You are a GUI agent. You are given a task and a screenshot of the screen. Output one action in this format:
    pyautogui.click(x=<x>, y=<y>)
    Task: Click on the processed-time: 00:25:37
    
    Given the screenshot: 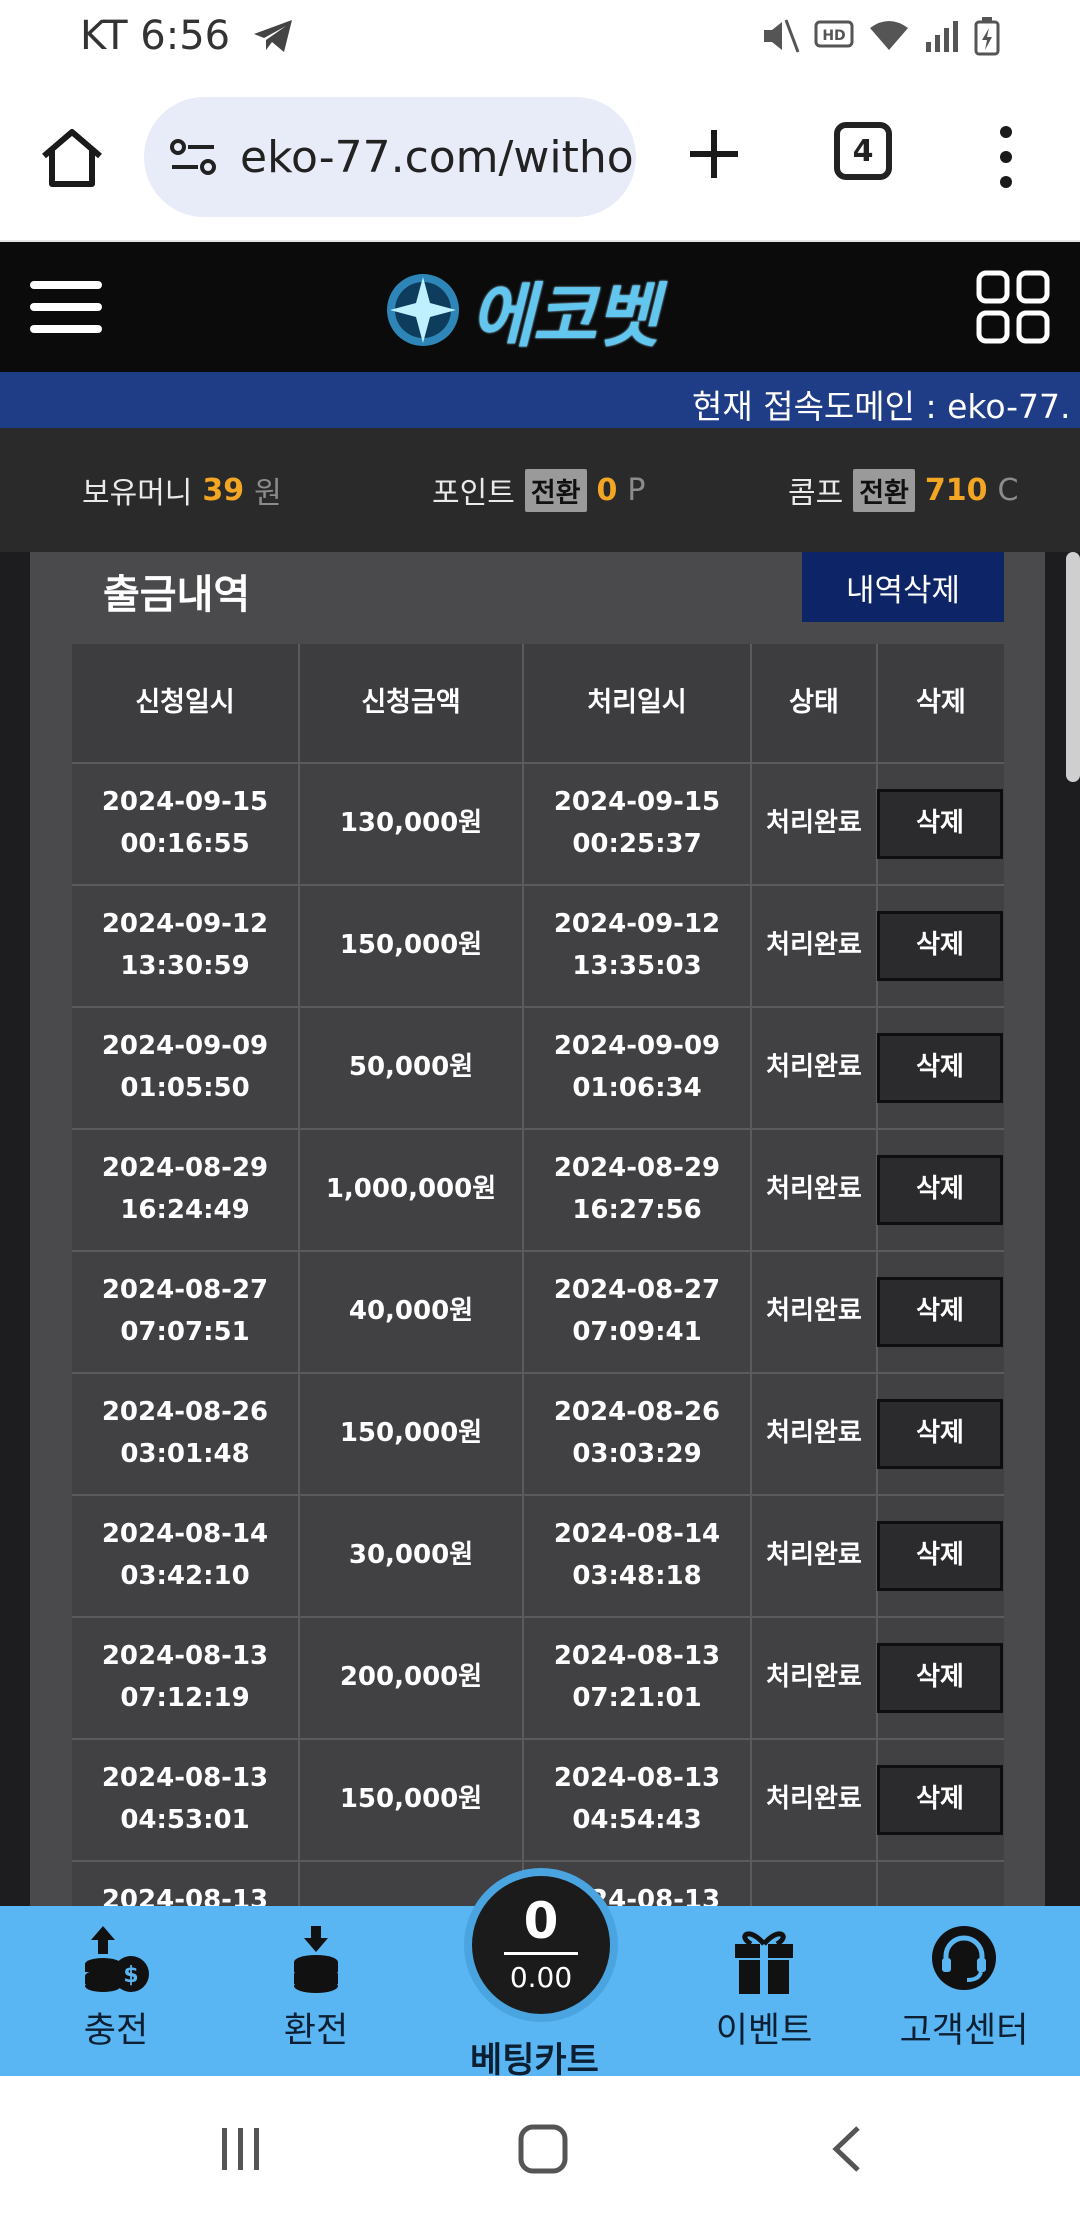 What is the action you would take?
    pyautogui.click(x=637, y=844)
    